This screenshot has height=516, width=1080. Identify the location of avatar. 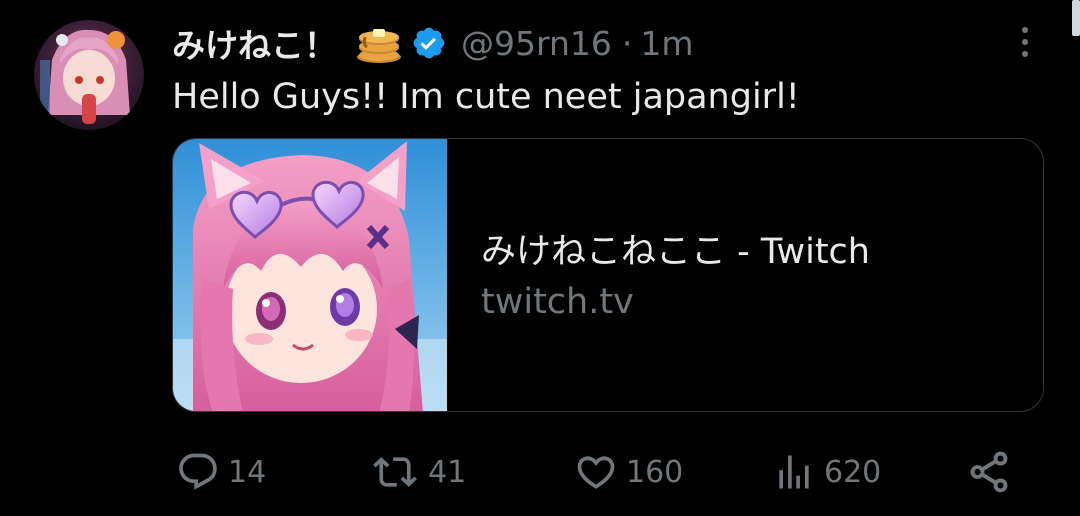
(89, 75).